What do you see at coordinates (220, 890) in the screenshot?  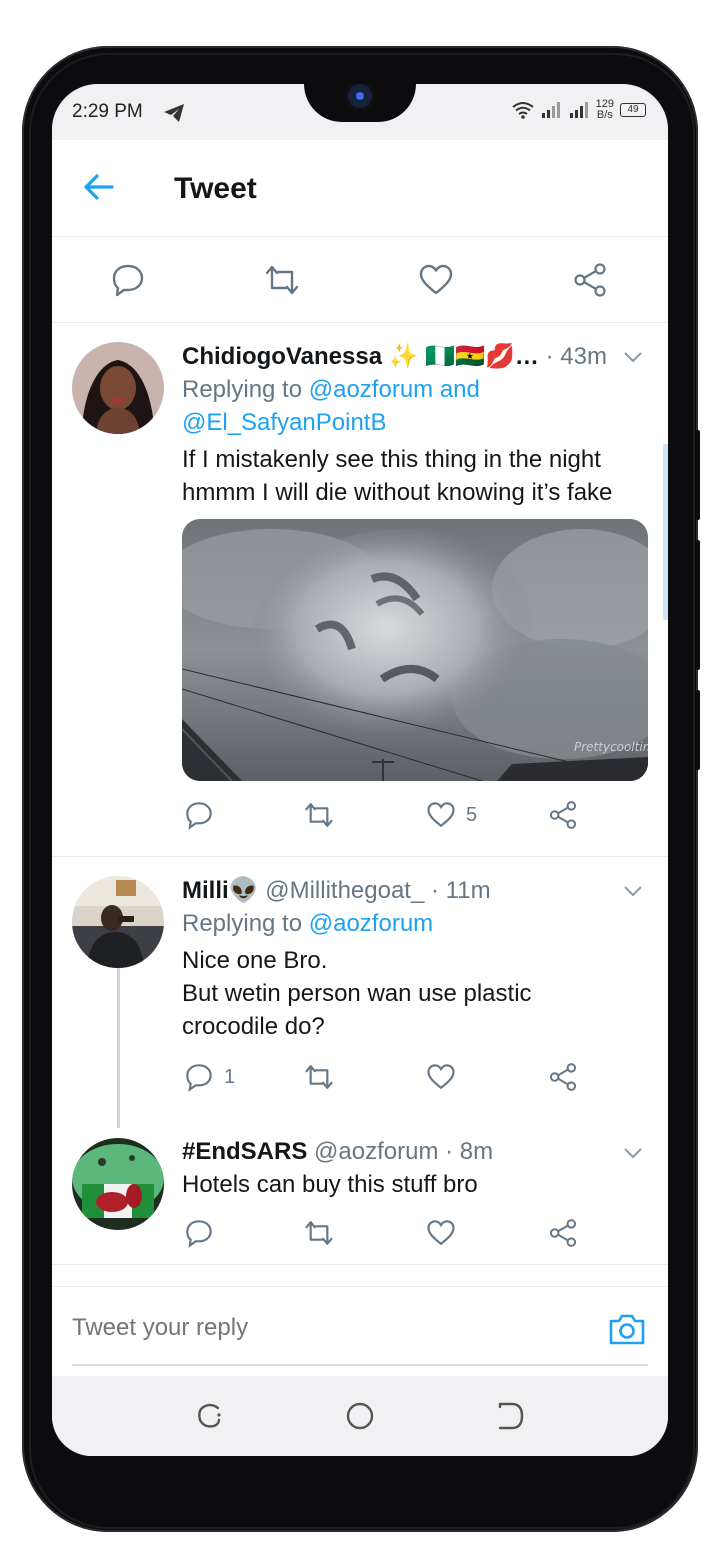 I see `display-name: Milli👽` at bounding box center [220, 890].